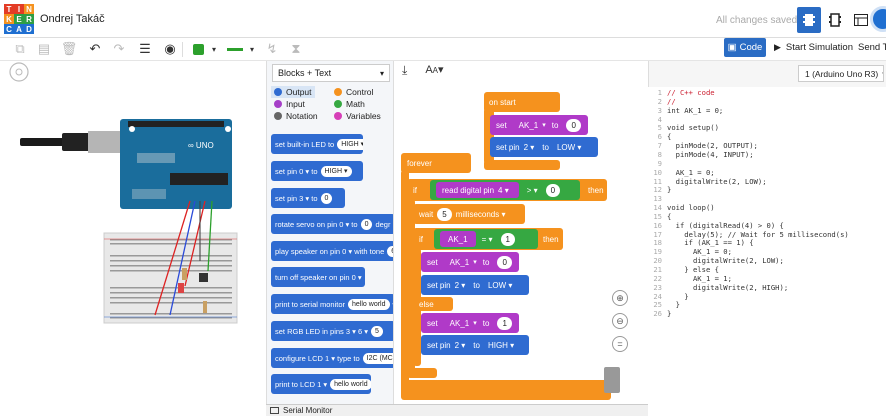 The height and width of the screenshot is (416, 886). I want to click on project-name: Ondrej Takáč, so click(72, 19).